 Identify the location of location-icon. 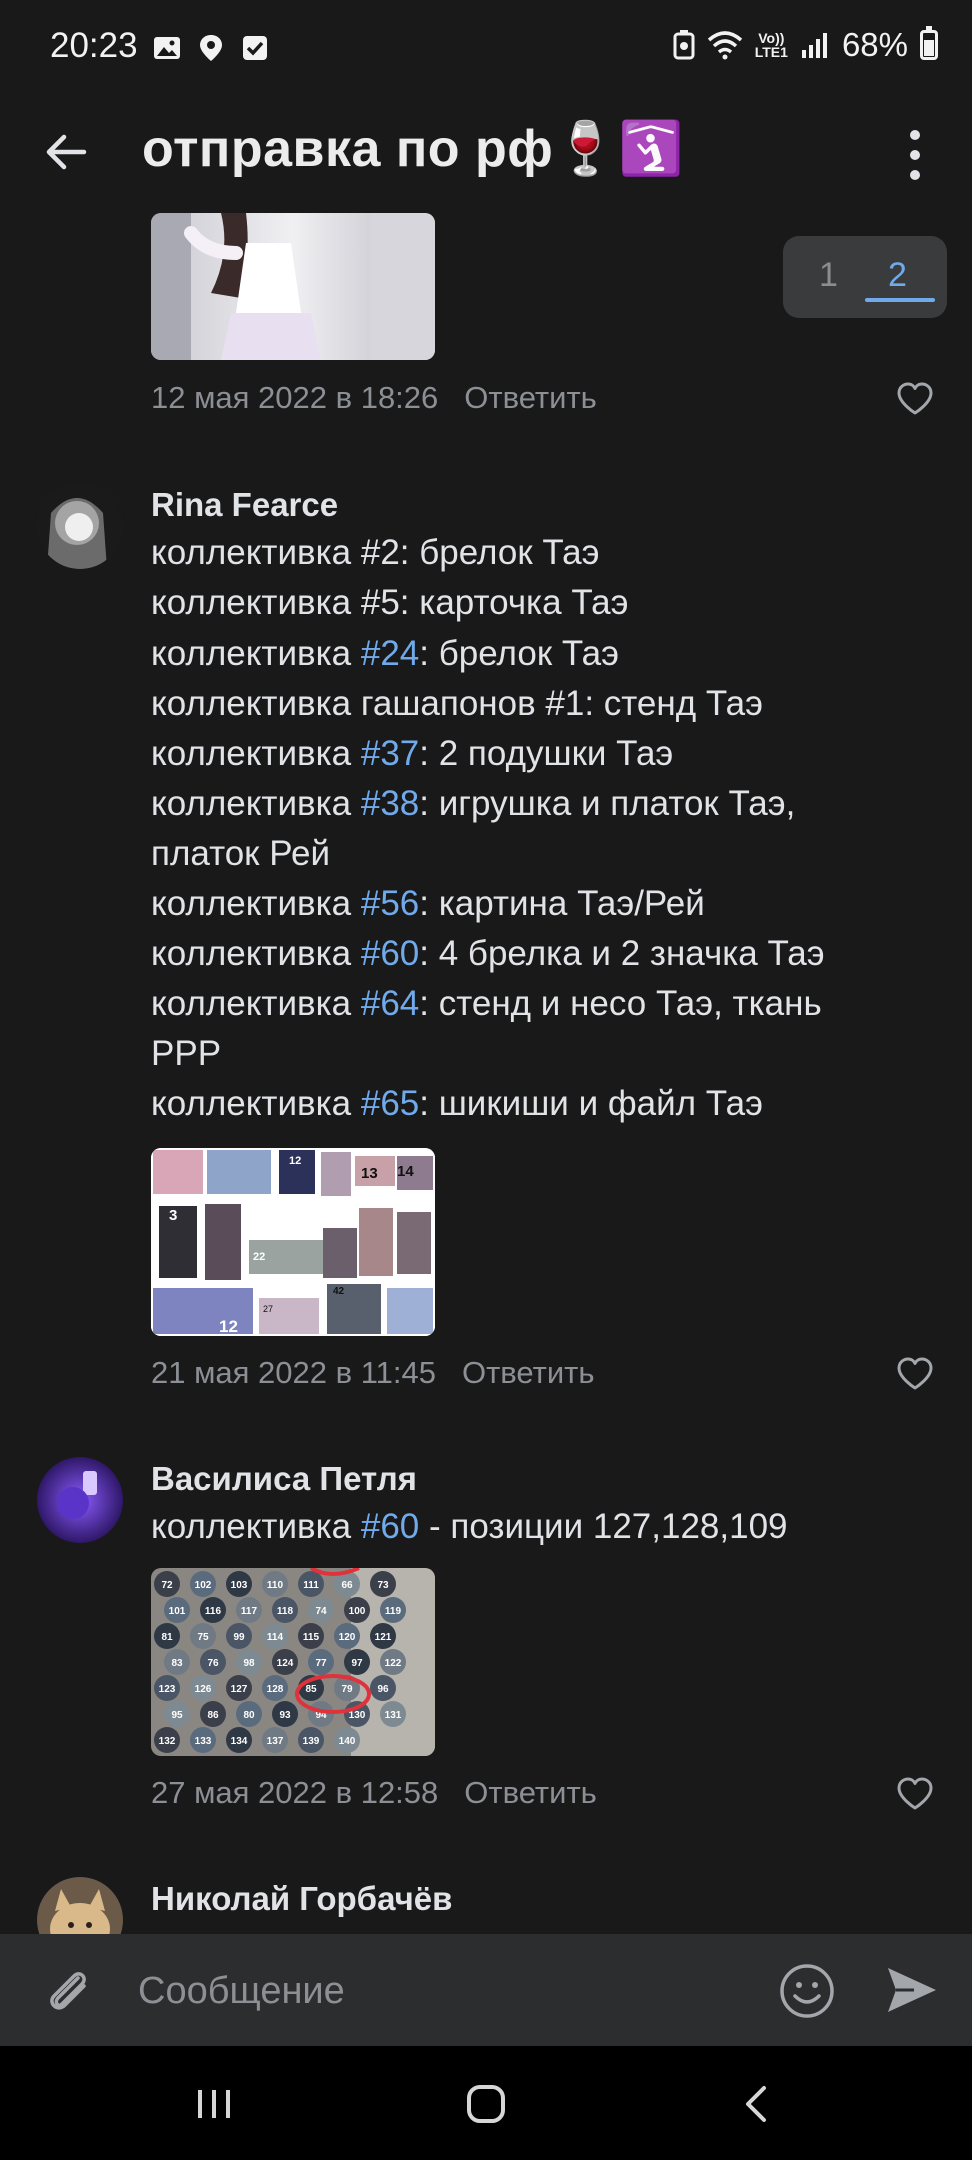
(211, 48).